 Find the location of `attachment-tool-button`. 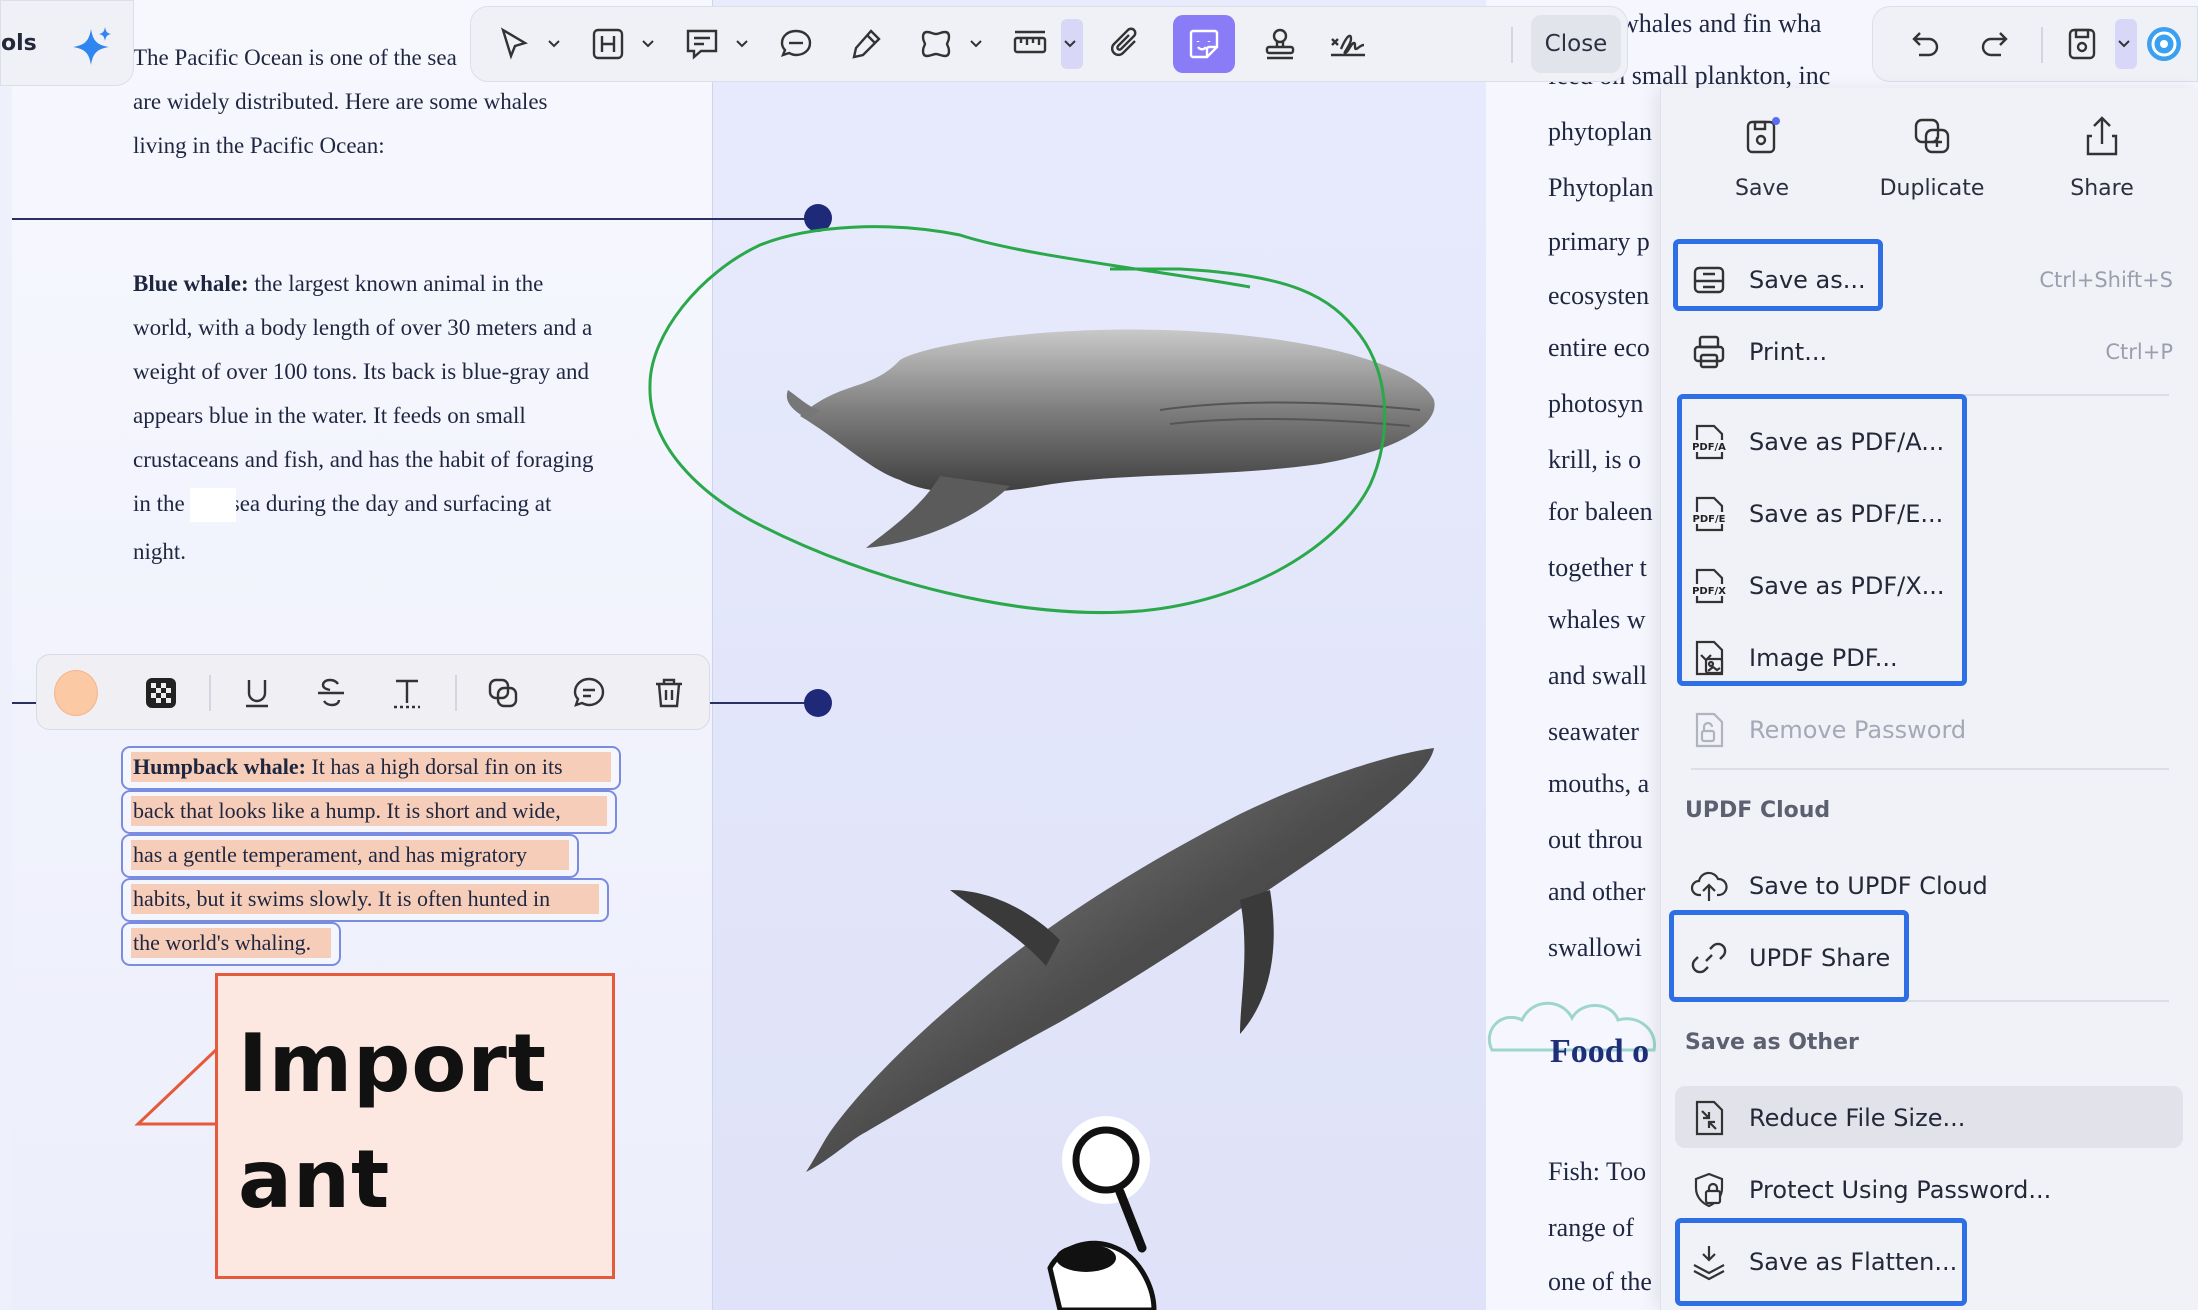

attachment-tool-button is located at coordinates (1126, 44).